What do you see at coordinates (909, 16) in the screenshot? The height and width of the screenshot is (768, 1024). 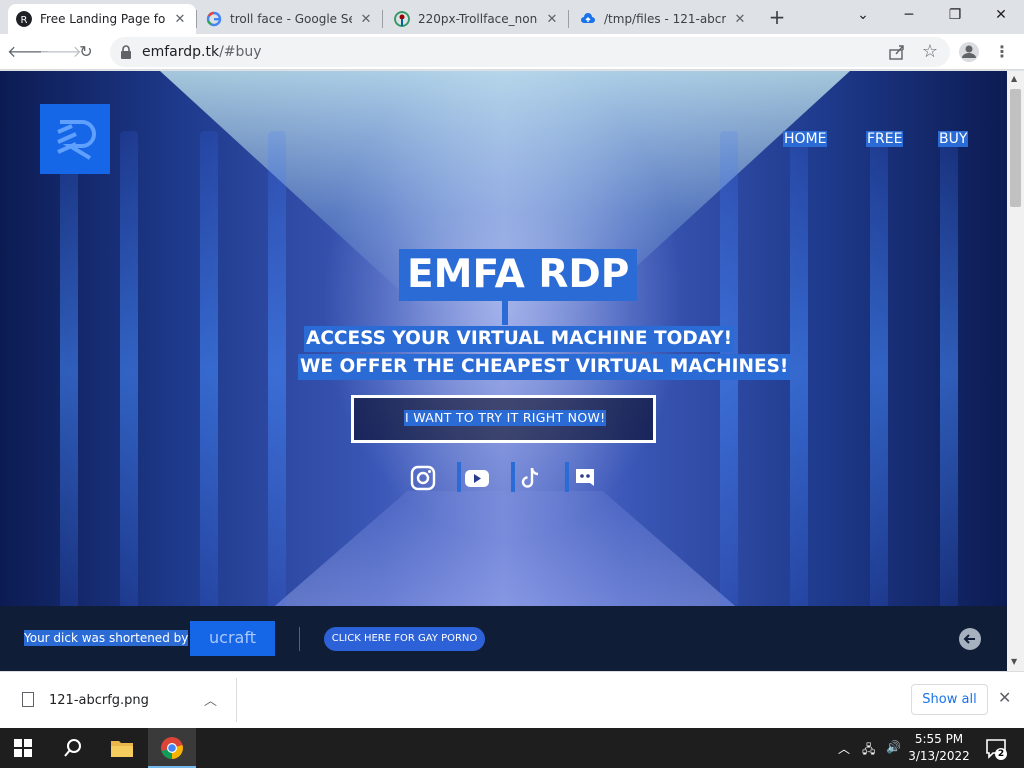 I see `minimize-window-button: ─` at bounding box center [909, 16].